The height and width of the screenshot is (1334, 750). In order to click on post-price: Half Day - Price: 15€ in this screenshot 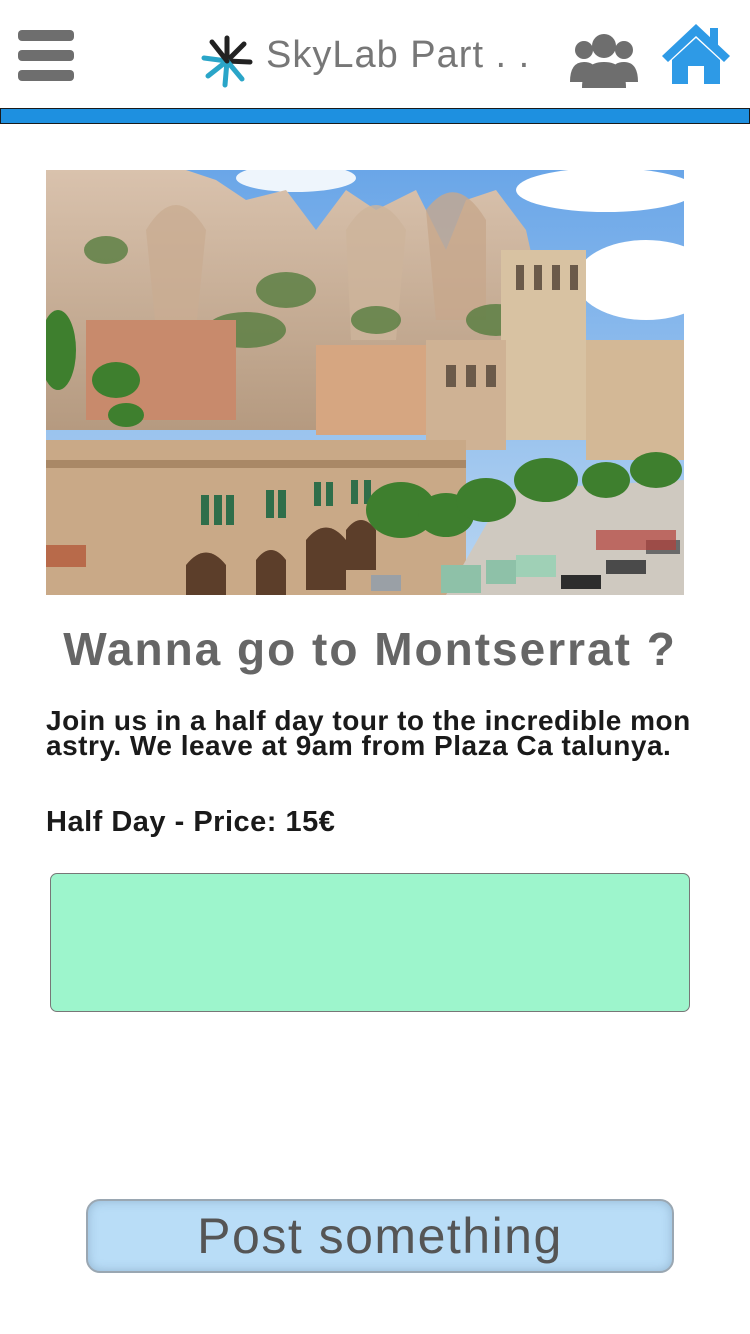, I will do `click(191, 822)`.